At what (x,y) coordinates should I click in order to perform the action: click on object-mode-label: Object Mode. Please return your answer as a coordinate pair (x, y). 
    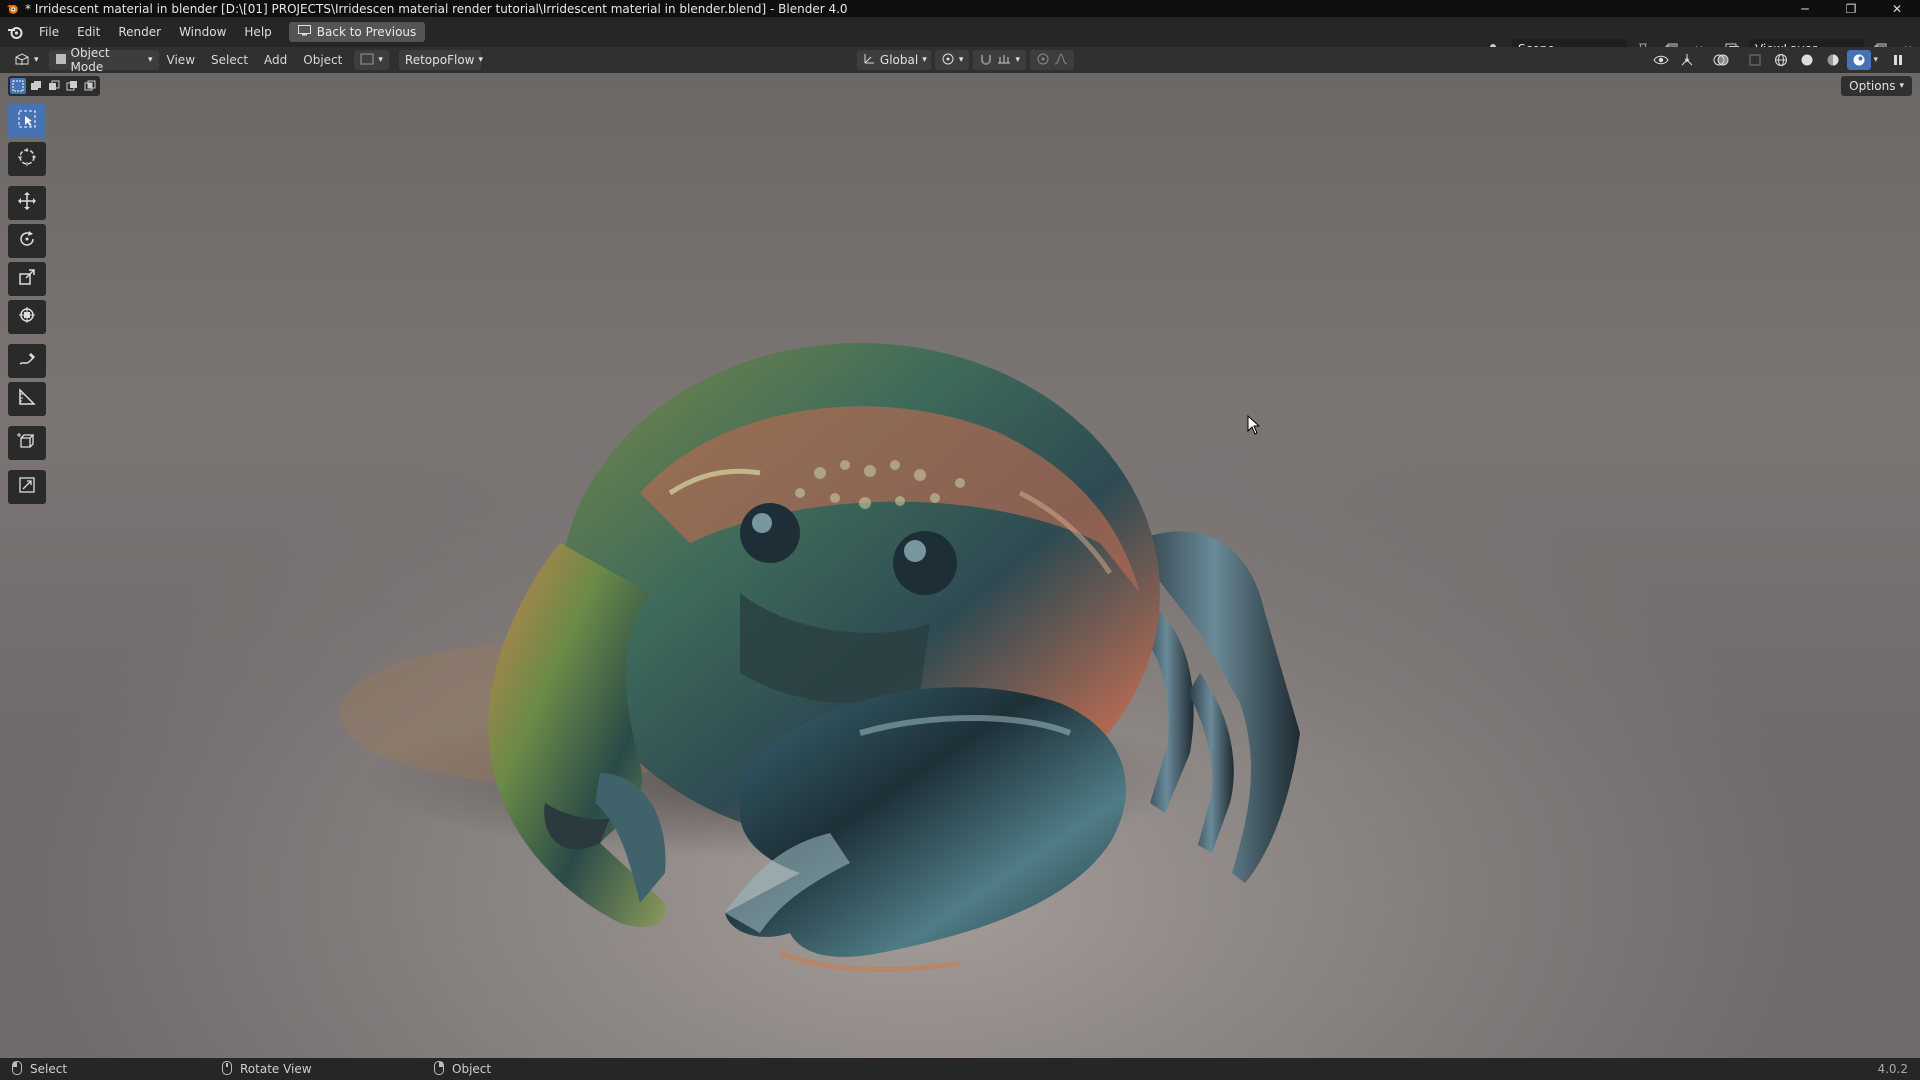
    Looking at the image, I should click on (90, 60).